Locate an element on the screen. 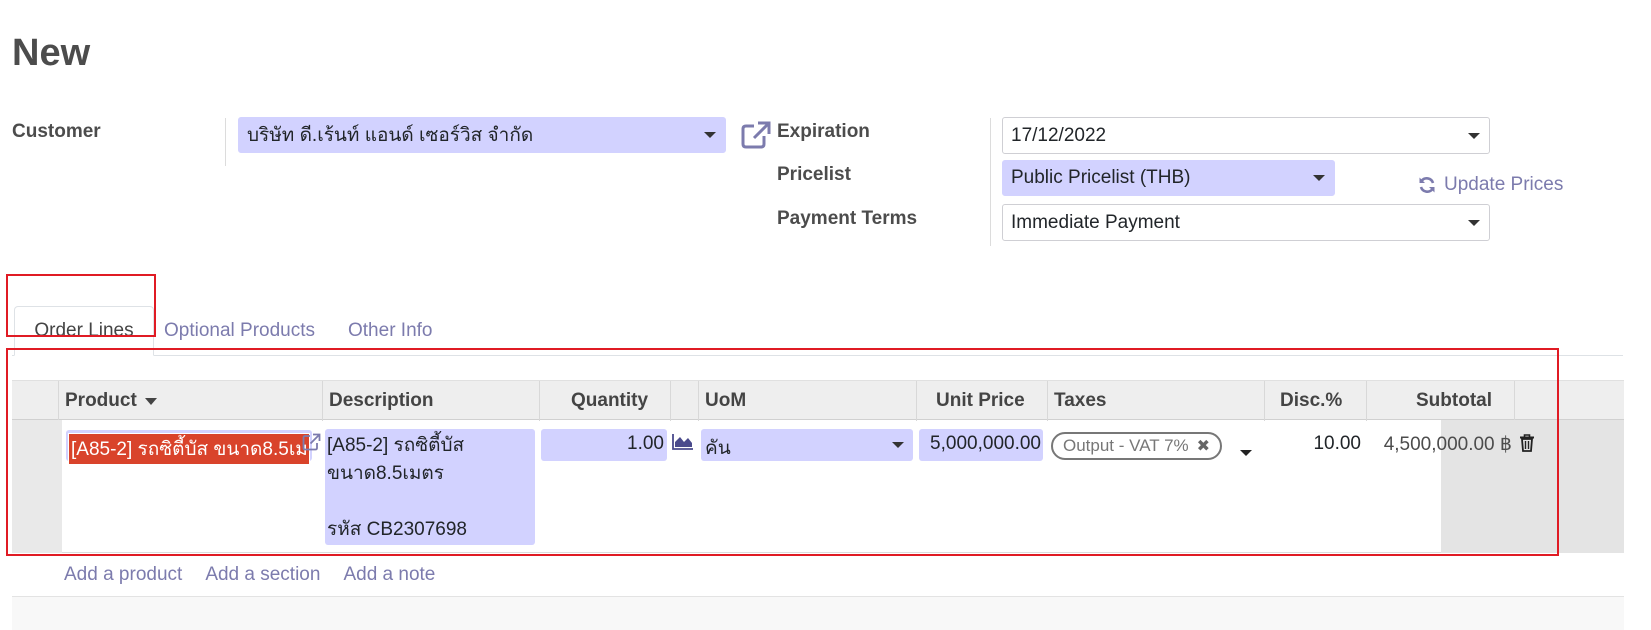  add-note-link: Add a note is located at coordinates (389, 575).